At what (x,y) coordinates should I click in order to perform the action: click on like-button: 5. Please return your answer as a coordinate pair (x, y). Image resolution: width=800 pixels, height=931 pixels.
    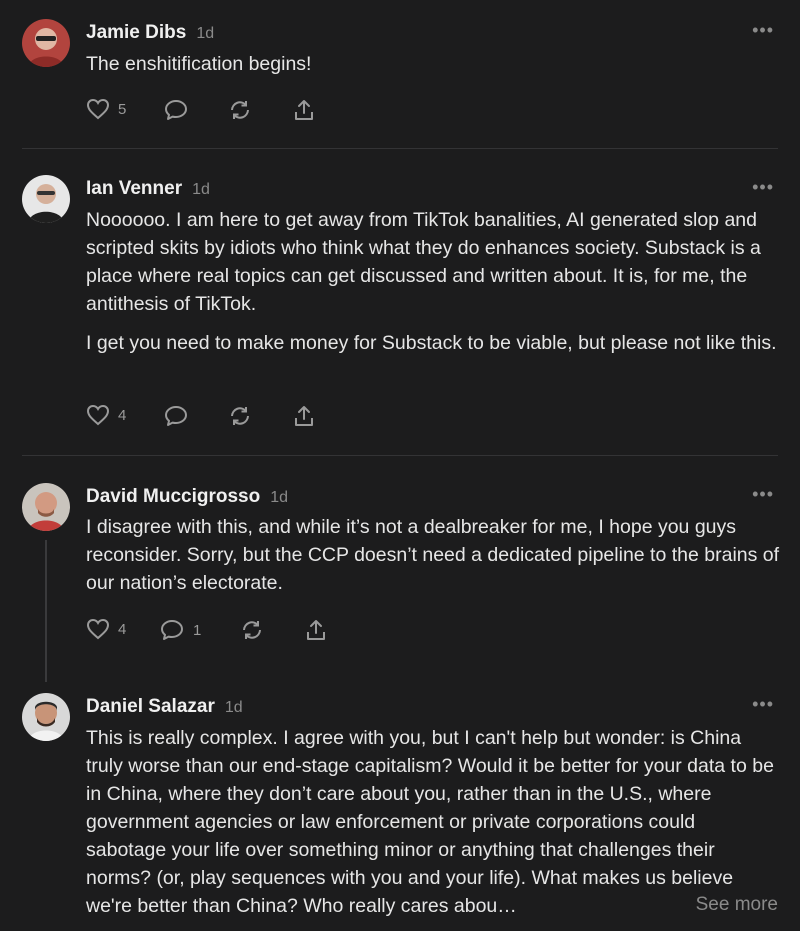
    Looking at the image, I should click on (106, 109).